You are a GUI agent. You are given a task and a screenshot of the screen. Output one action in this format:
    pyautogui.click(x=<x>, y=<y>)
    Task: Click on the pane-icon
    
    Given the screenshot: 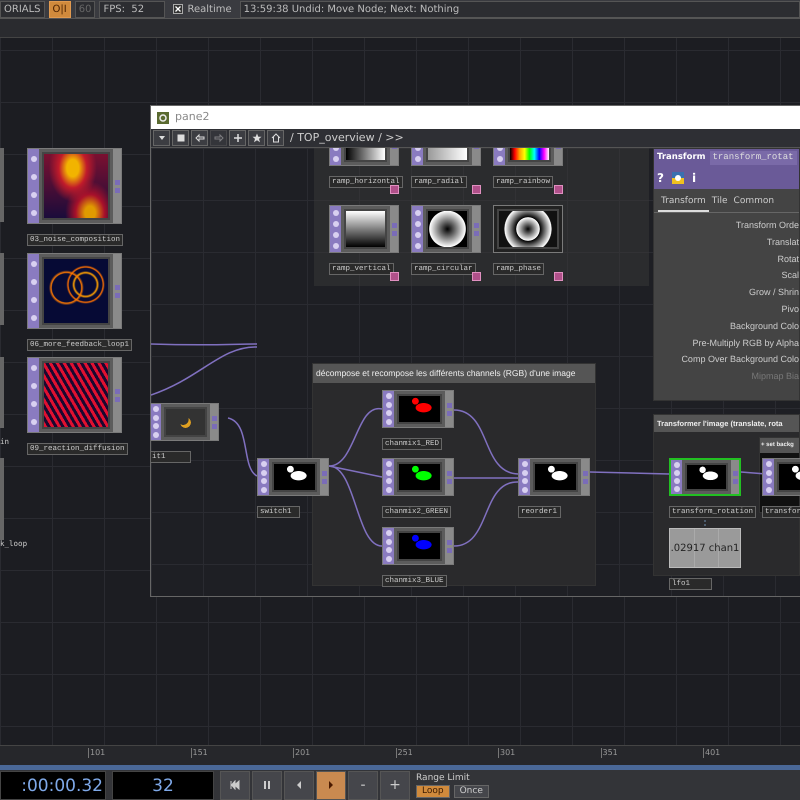 What is the action you would take?
    pyautogui.click(x=163, y=118)
    